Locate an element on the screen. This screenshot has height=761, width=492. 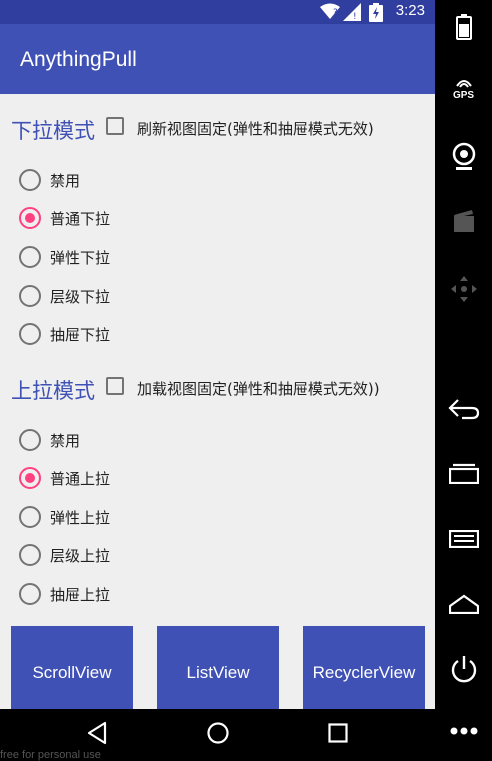
option-label: 层级上拉 is located at coordinates (80, 556).